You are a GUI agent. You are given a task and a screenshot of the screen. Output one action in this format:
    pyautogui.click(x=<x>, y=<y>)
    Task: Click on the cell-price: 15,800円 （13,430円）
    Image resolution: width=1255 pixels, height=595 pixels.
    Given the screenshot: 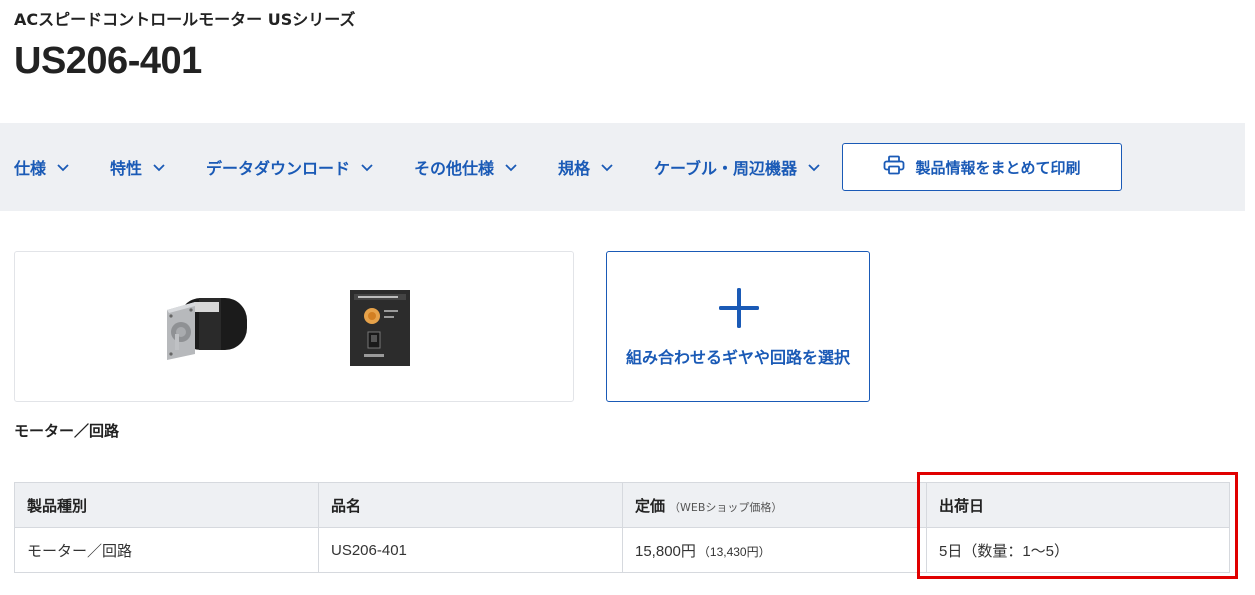 What is the action you would take?
    pyautogui.click(x=774, y=550)
    